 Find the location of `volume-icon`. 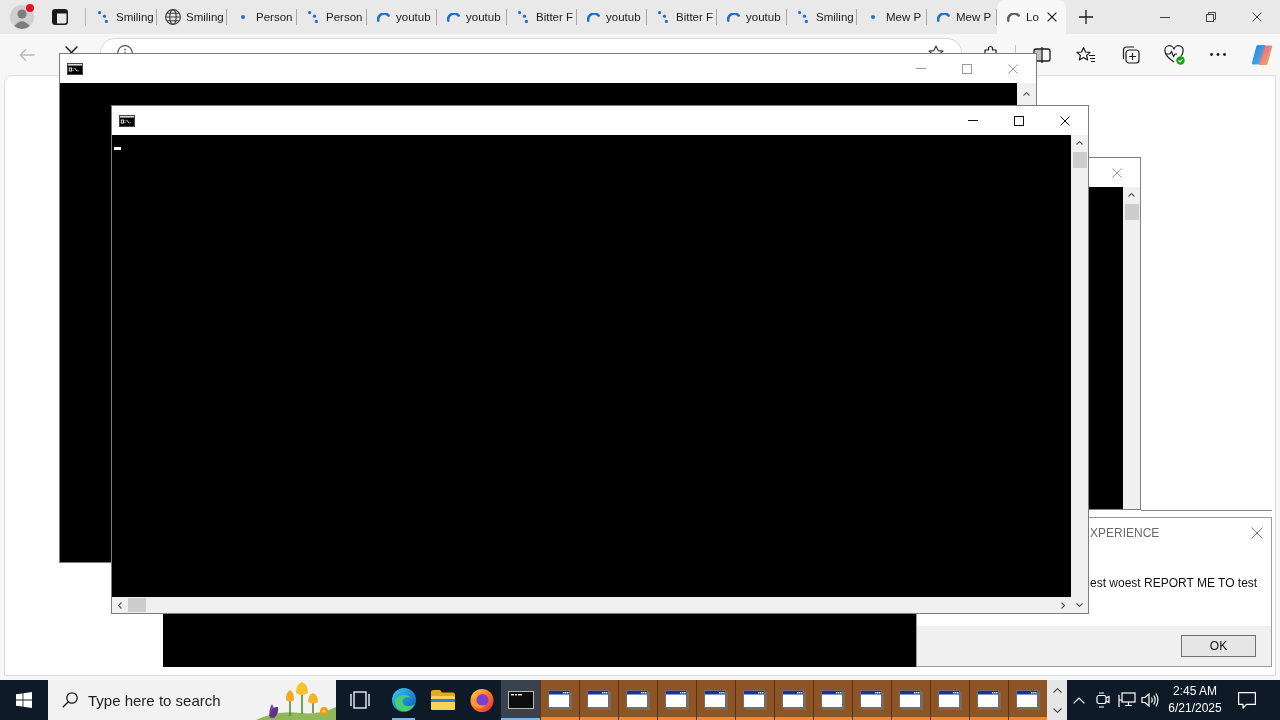

volume-icon is located at coordinates (1150, 700).